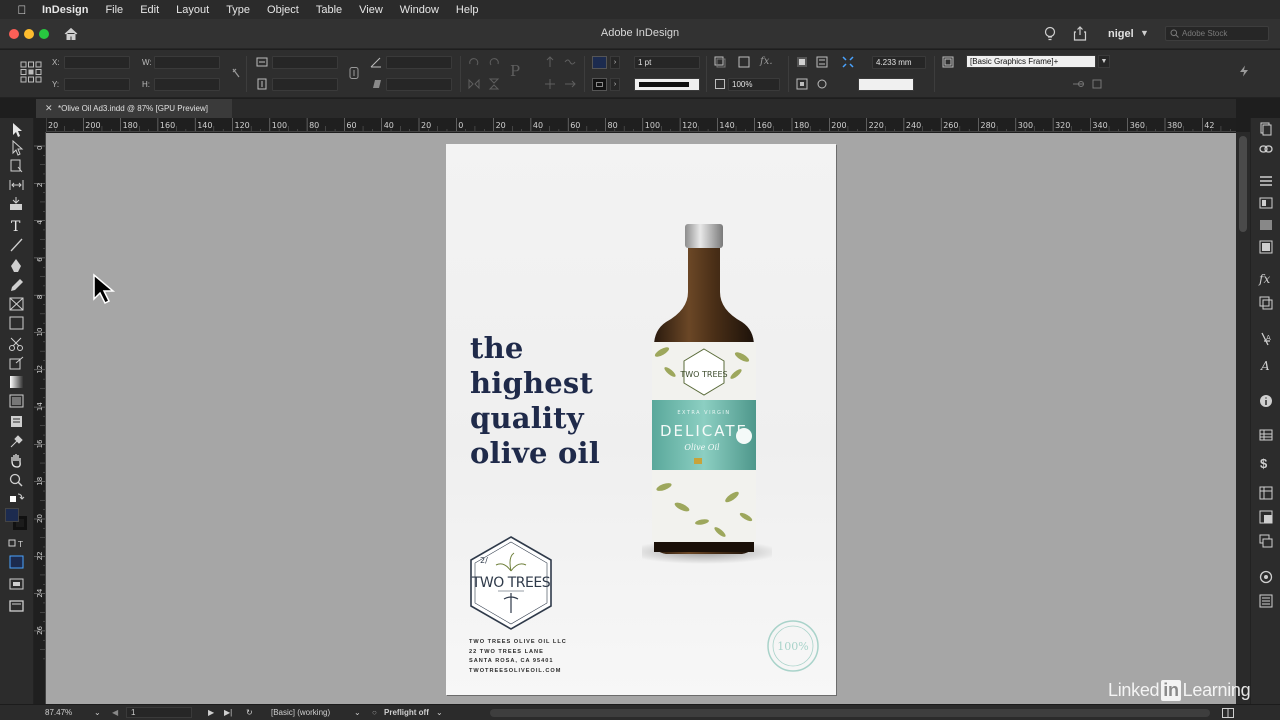 This screenshot has height=720, width=1280. What do you see at coordinates (822, 62) in the screenshot?
I see `align-centers-icon` at bounding box center [822, 62].